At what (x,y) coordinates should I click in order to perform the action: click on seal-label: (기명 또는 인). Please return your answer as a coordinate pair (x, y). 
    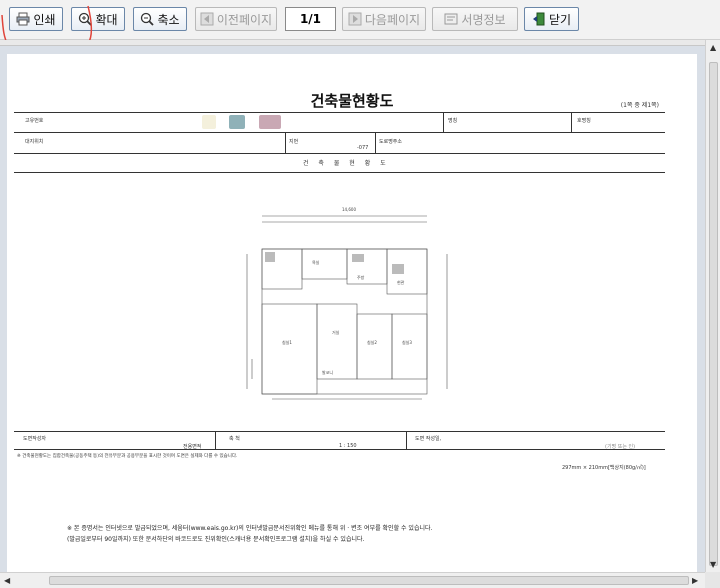
    Looking at the image, I should click on (620, 447).